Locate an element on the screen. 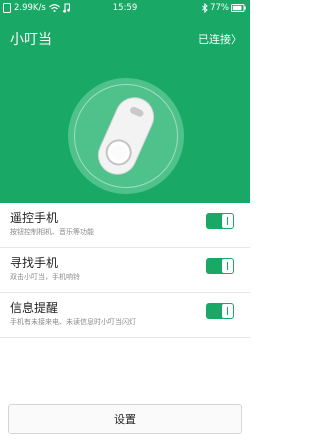 This screenshot has height=444, width=320. battery-percent: 77% is located at coordinates (219, 8).